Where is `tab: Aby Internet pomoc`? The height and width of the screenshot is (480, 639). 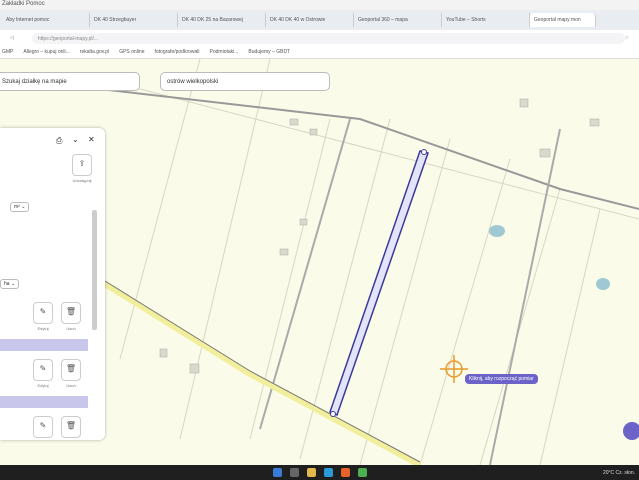 tab: Aby Internet pomoc is located at coordinates (46, 20).